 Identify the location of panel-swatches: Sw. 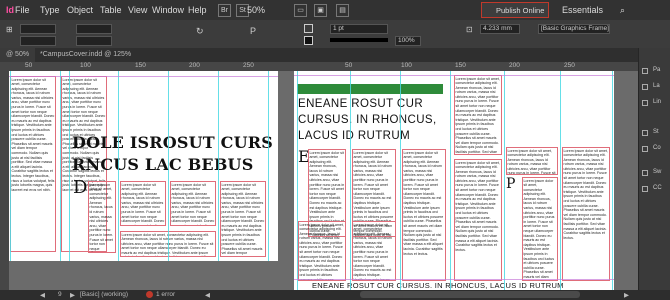
(655, 174).